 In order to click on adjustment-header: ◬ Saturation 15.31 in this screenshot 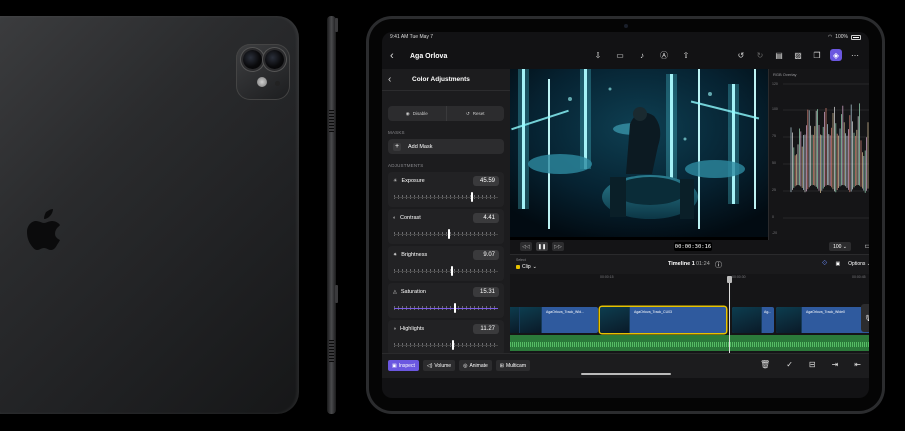, I will do `click(446, 292)`.